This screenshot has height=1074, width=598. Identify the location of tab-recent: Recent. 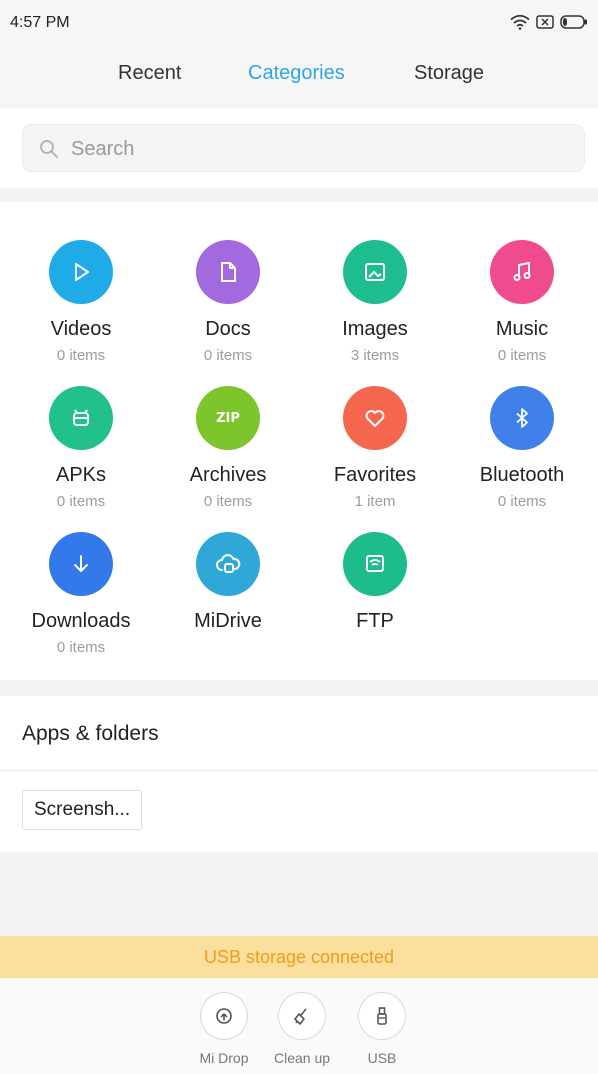
(149, 73).